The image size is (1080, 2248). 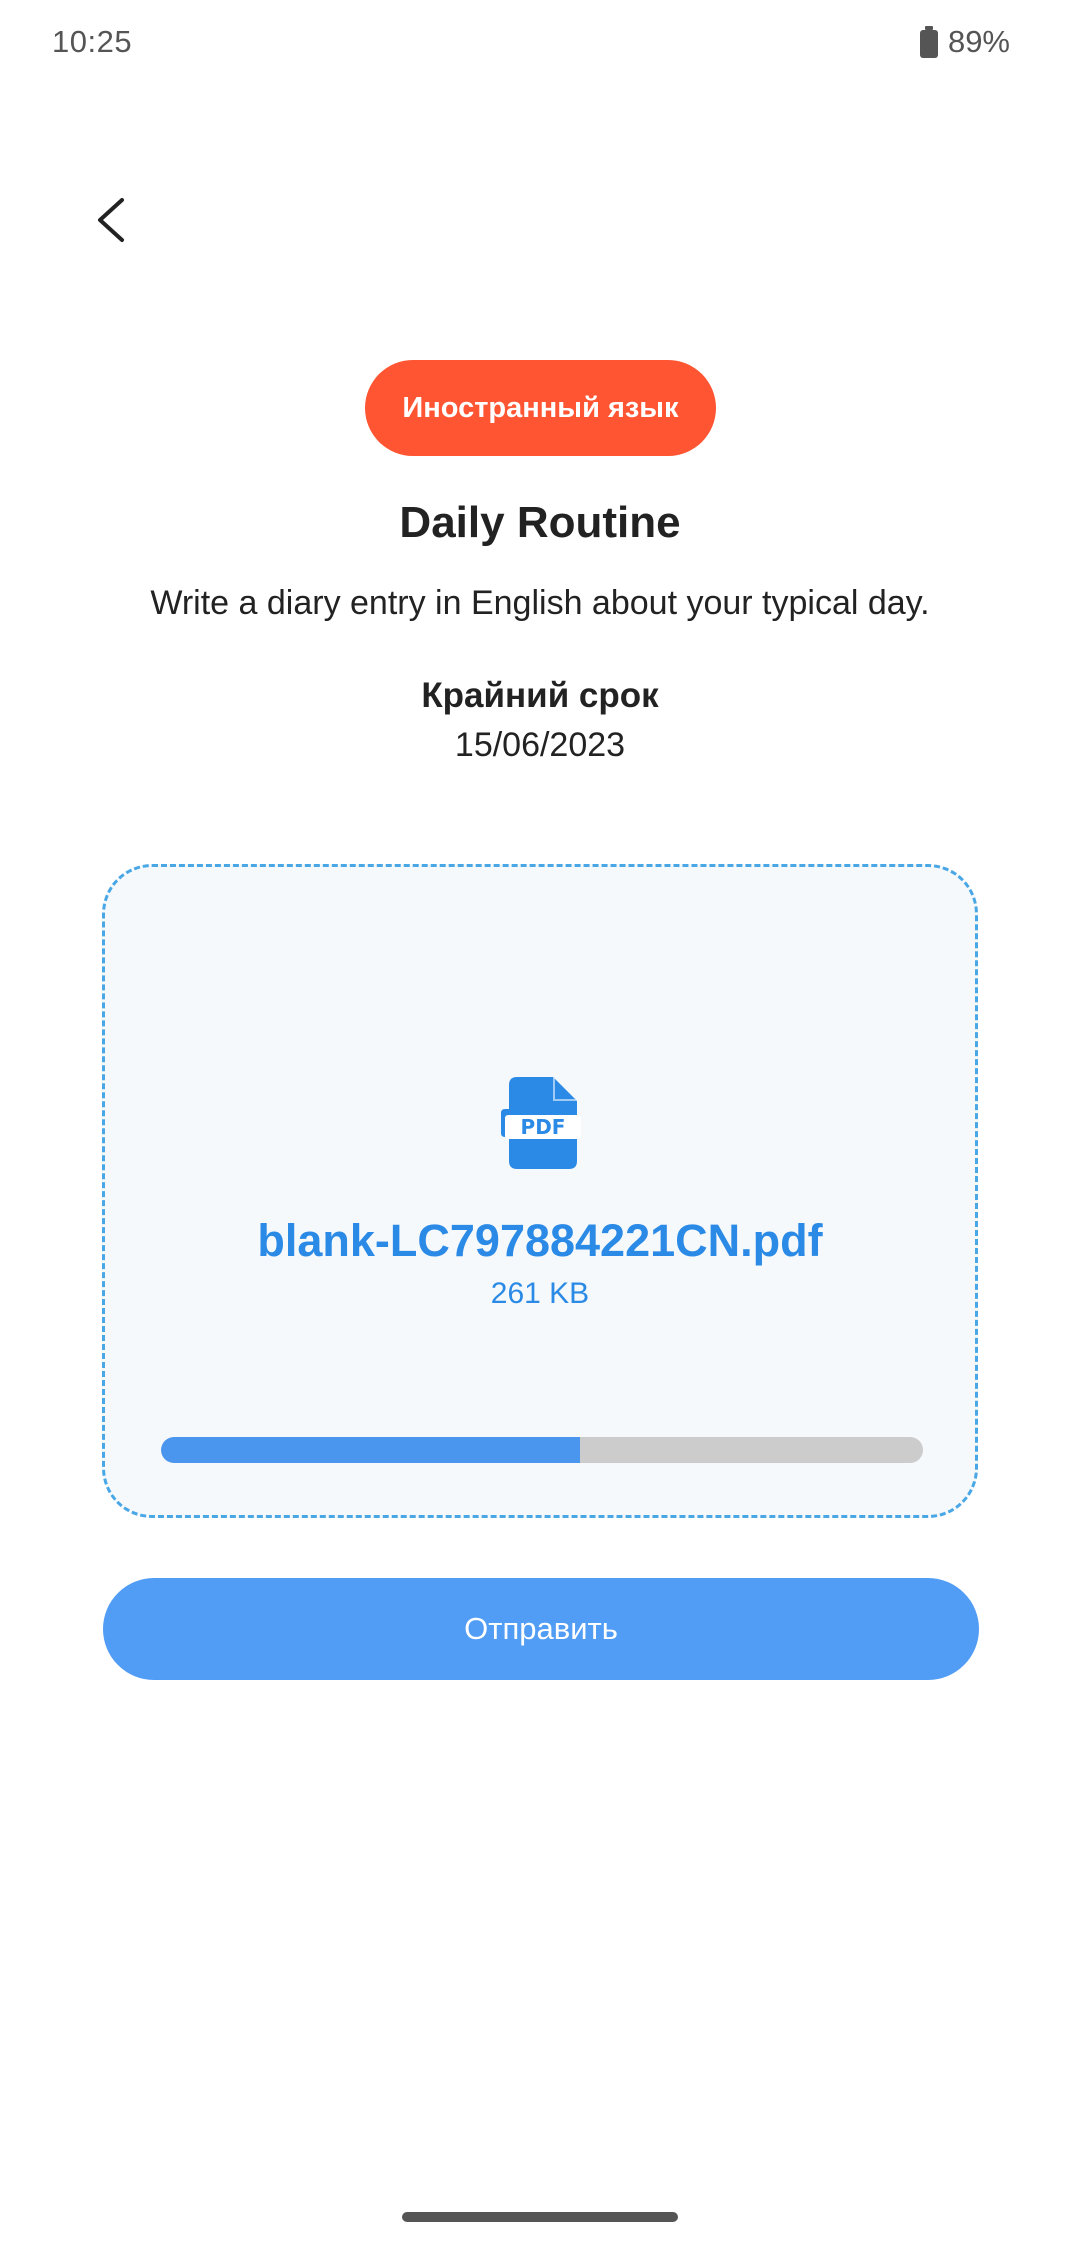 I want to click on assignment-title: Daily Routine, so click(x=540, y=522).